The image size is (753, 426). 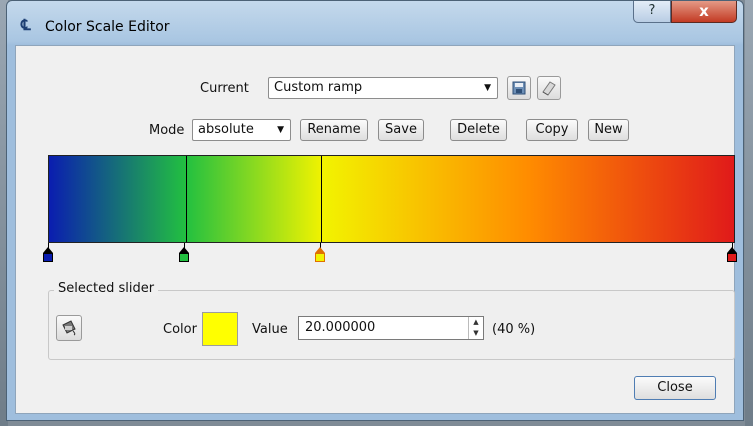 What do you see at coordinates (383, 88) in the screenshot?
I see `current-ramp-select: Custom ramp ▼` at bounding box center [383, 88].